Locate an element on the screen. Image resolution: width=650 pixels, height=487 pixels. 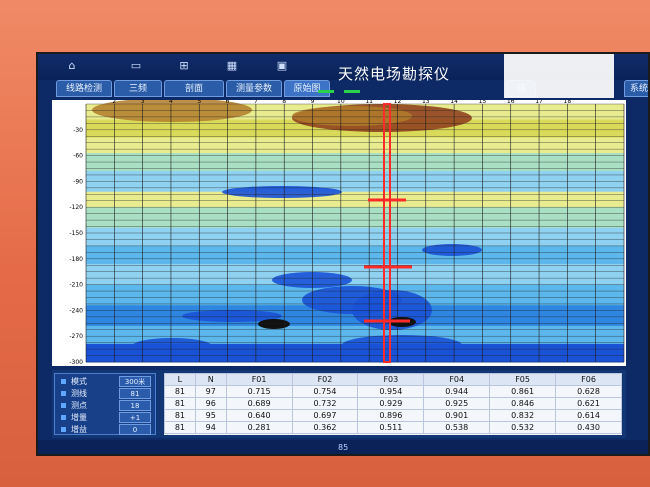
x-tick-label: 6 is located at coordinates (228, 102).